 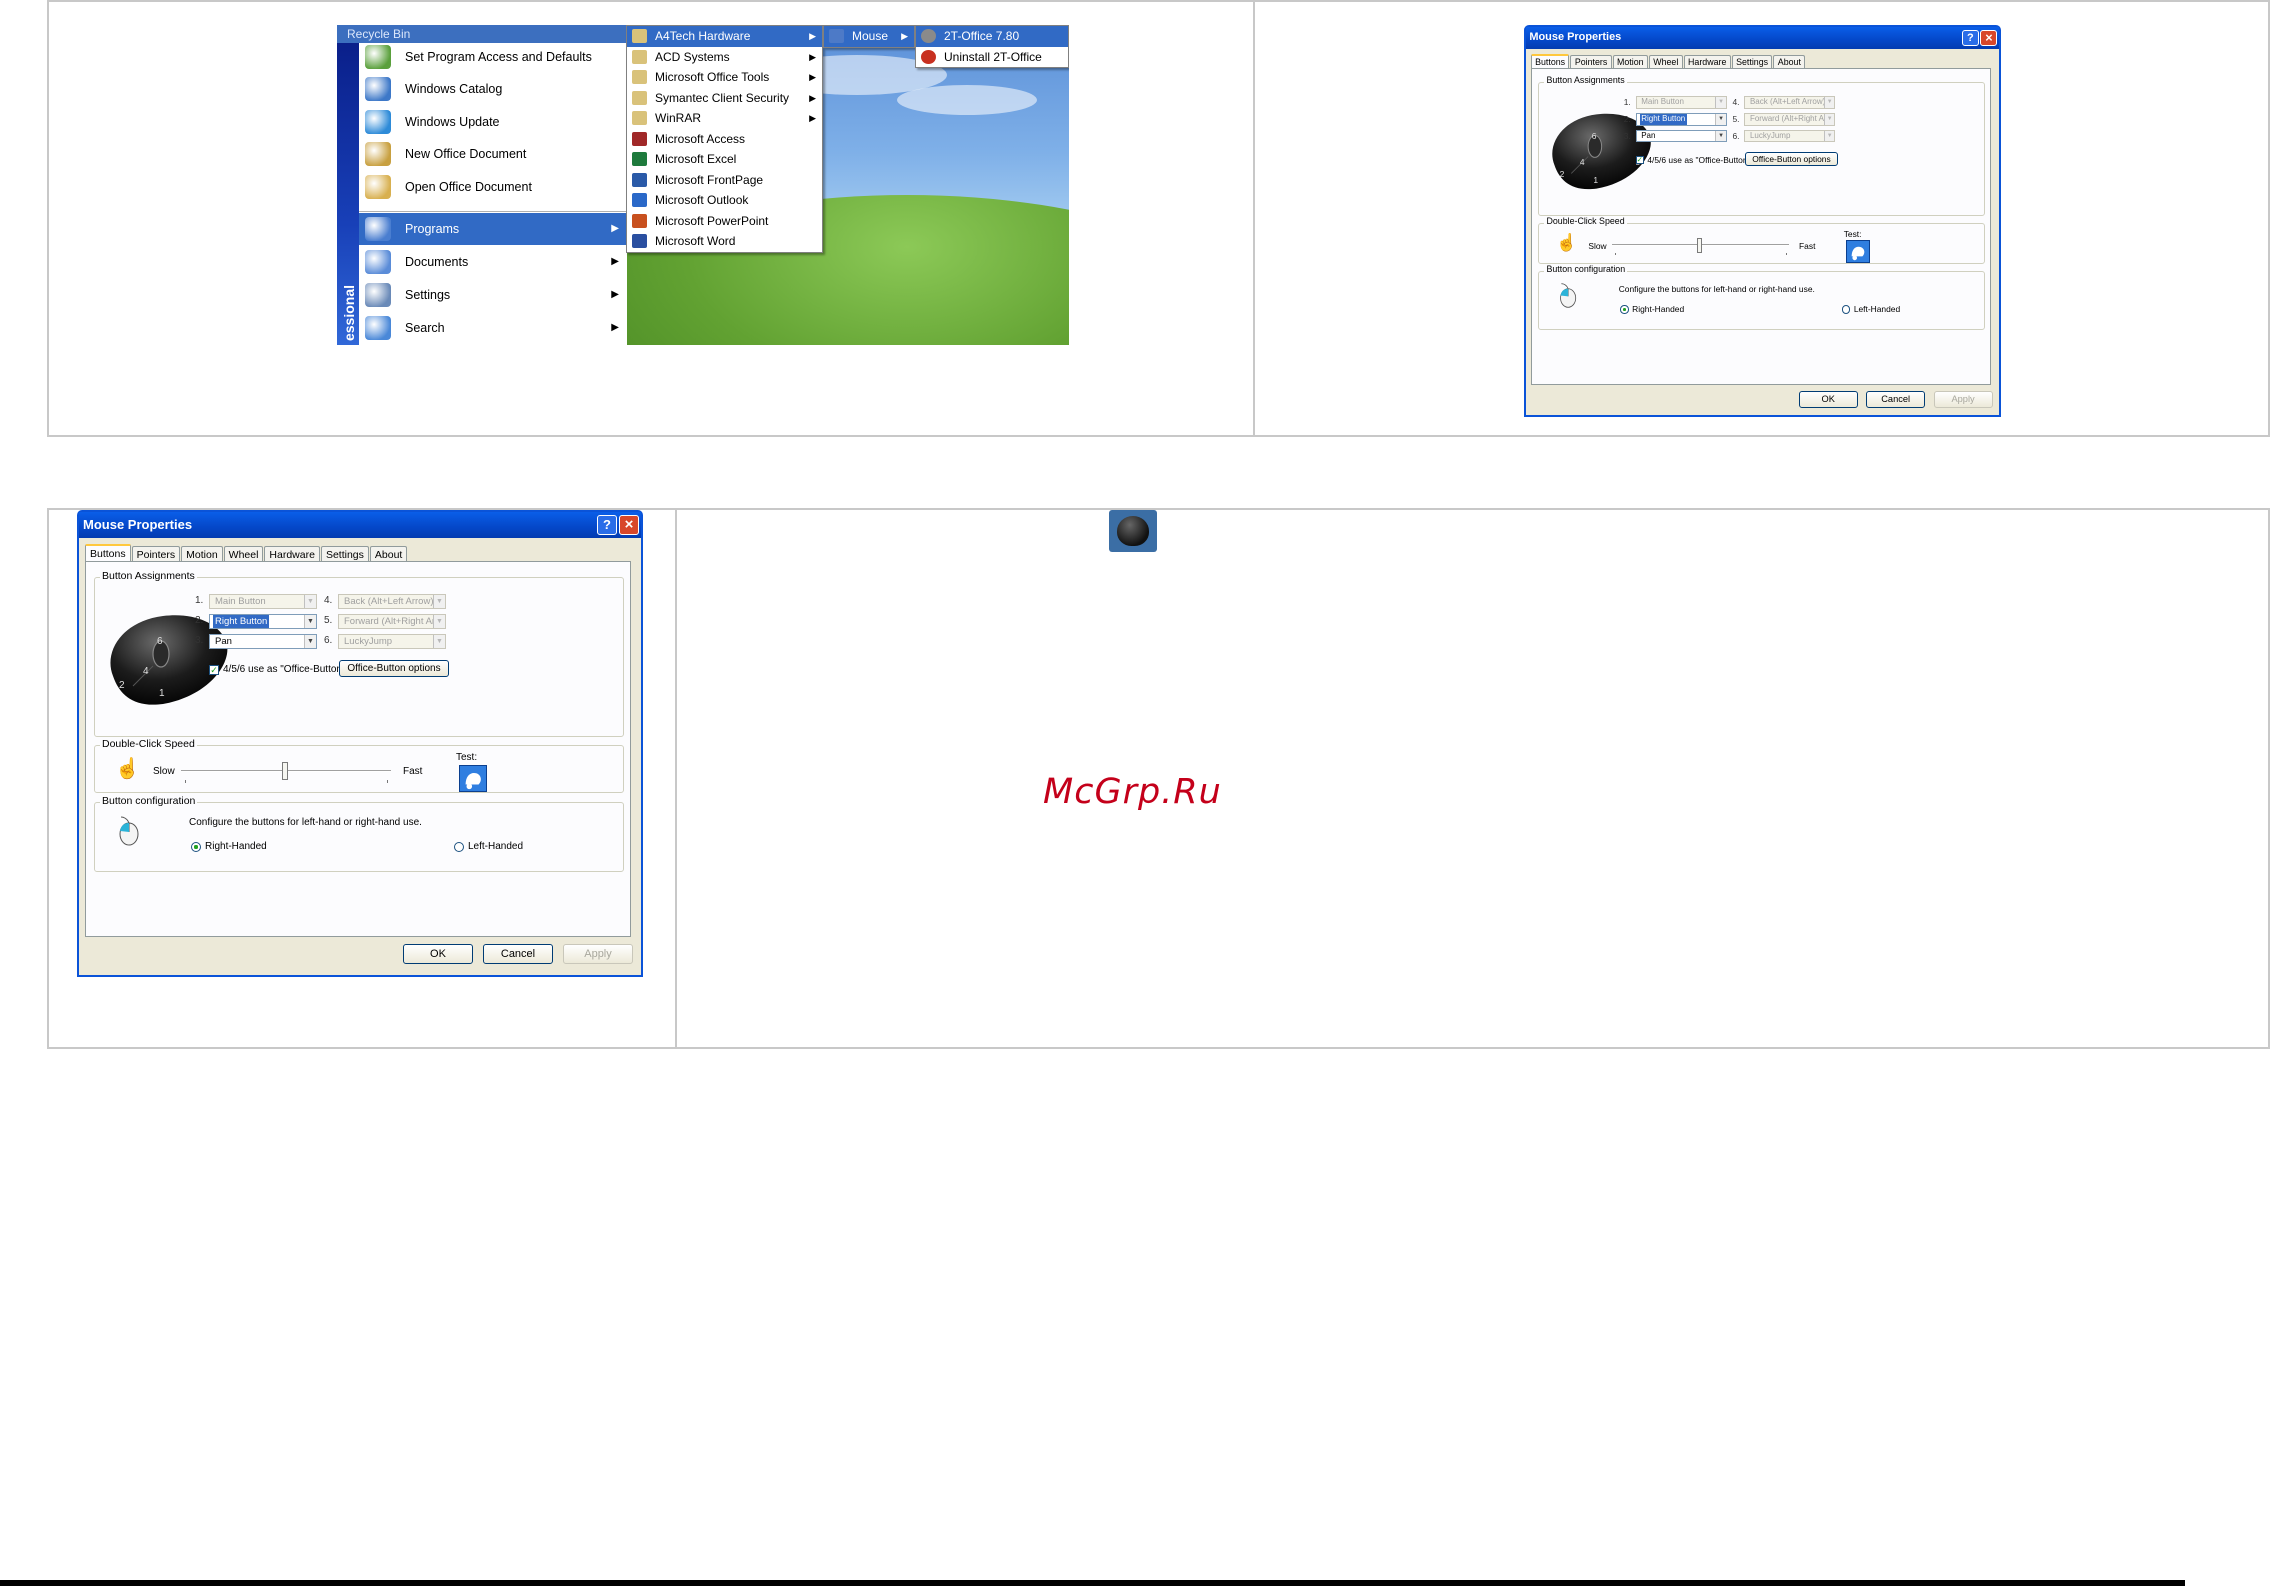 I want to click on button-assignment-combo: Main Button ▼, so click(x=1681, y=102).